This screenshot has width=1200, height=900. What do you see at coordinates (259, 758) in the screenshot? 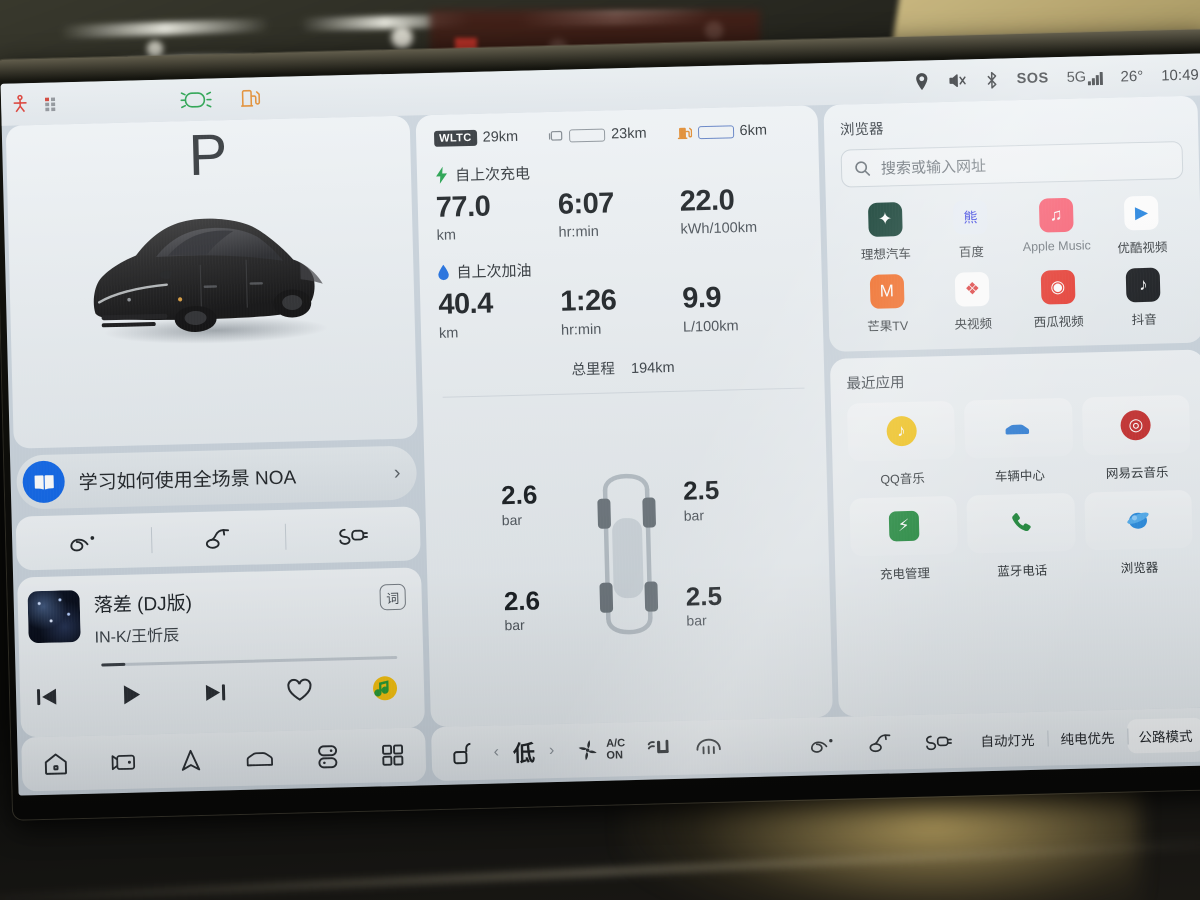
I see `vehicle-icon` at bounding box center [259, 758].